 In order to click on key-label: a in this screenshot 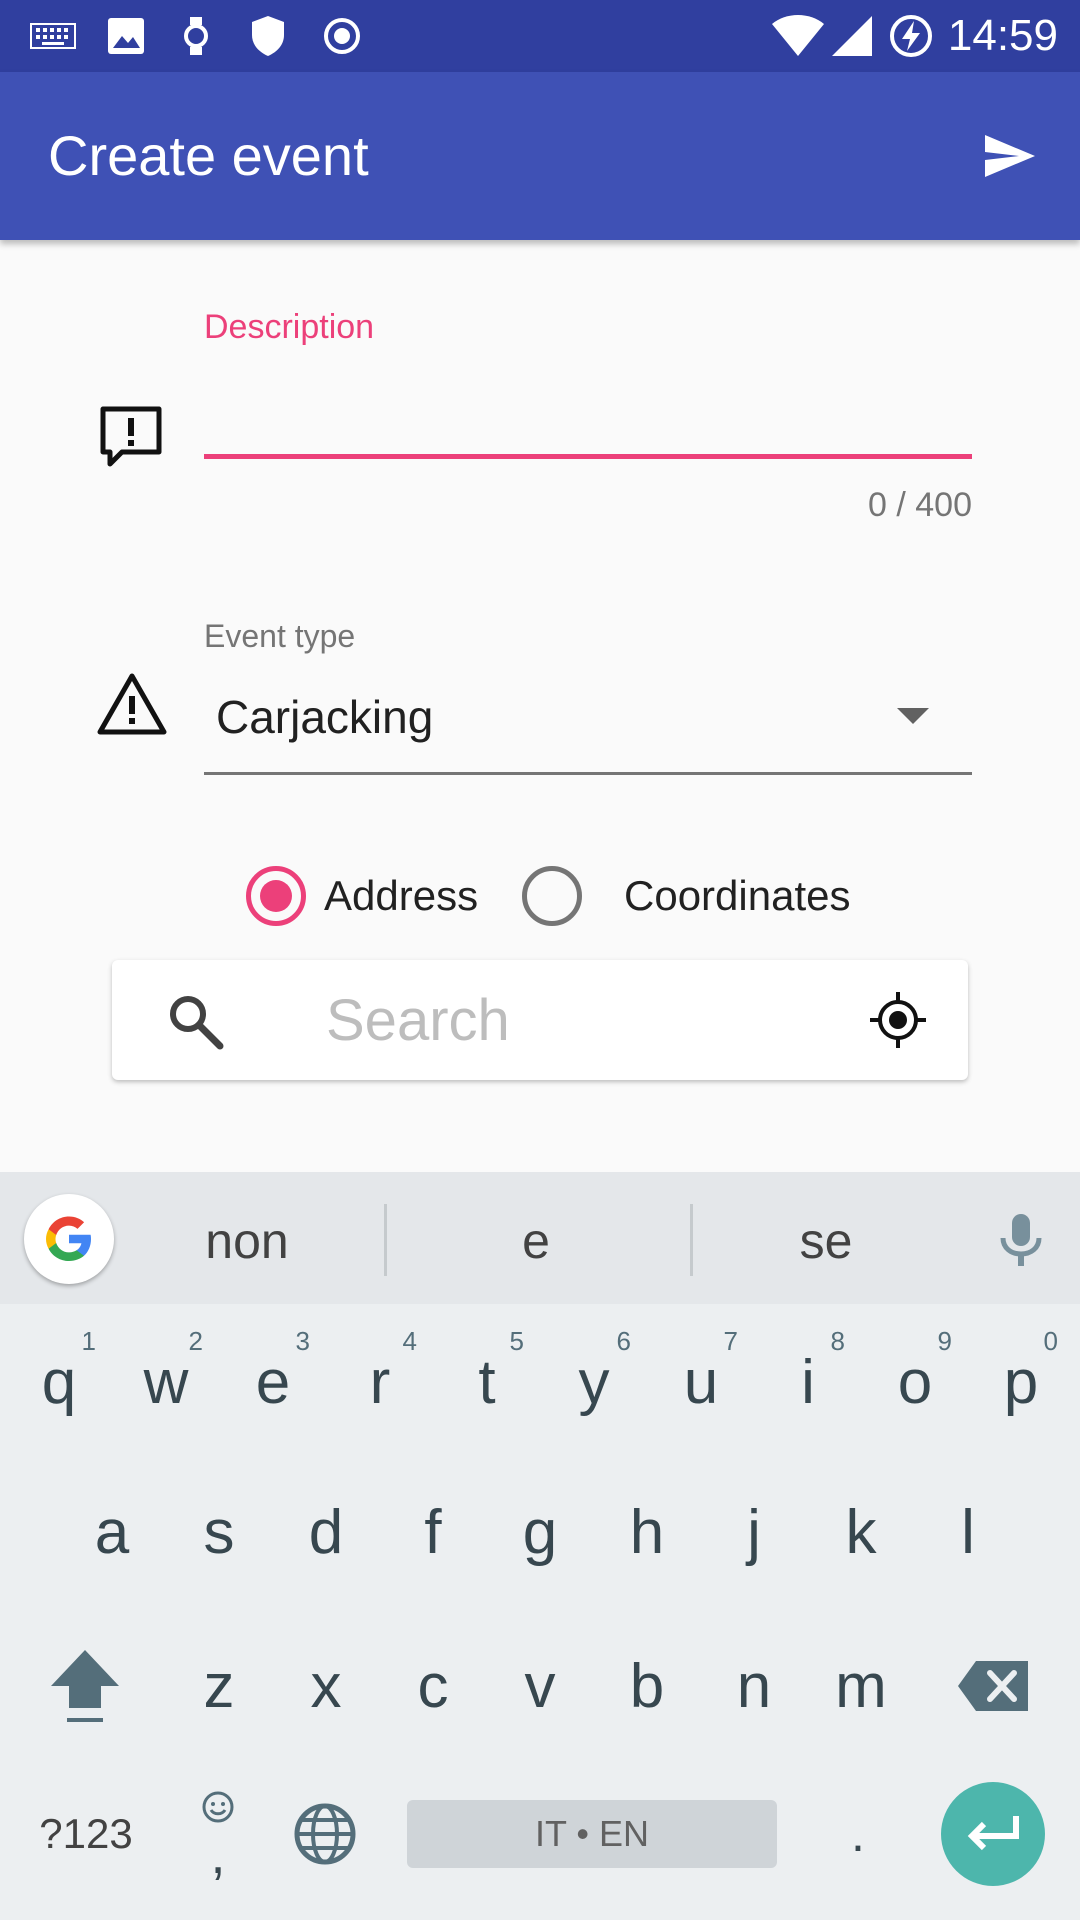, I will do `click(112, 1532)`.